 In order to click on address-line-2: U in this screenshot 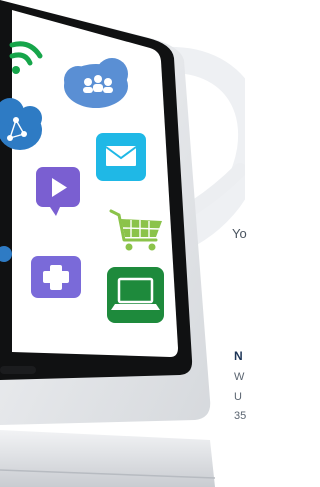, I will do `click(238, 397)`.